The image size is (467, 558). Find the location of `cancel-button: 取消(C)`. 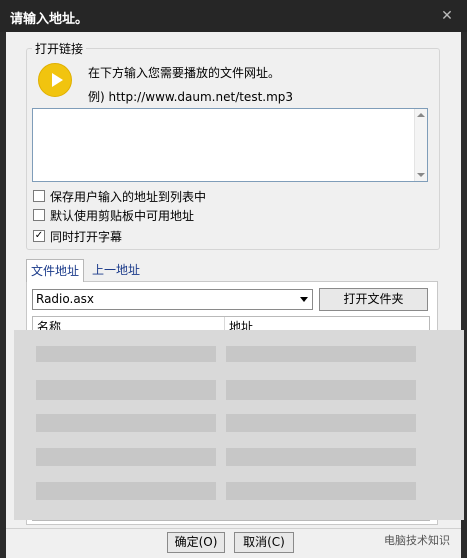

cancel-button: 取消(C) is located at coordinates (264, 542).